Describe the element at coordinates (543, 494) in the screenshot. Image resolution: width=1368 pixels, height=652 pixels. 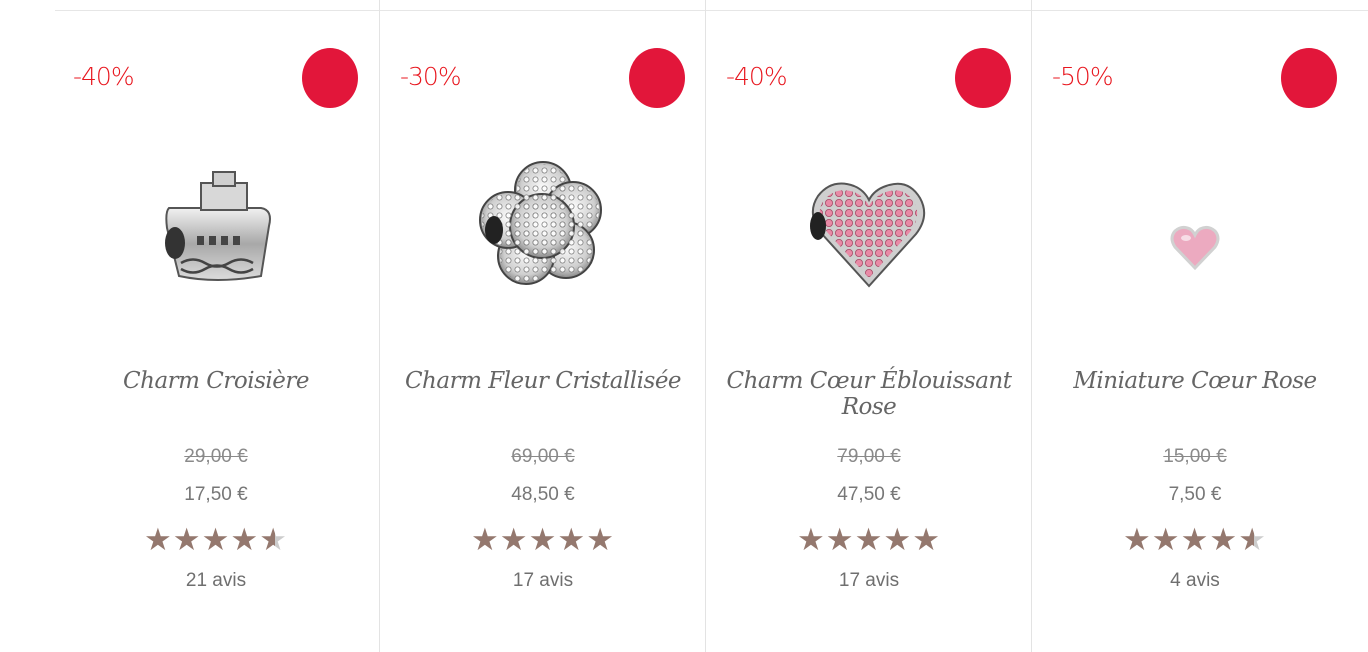
I see `sale-price: 48,50 €` at that location.